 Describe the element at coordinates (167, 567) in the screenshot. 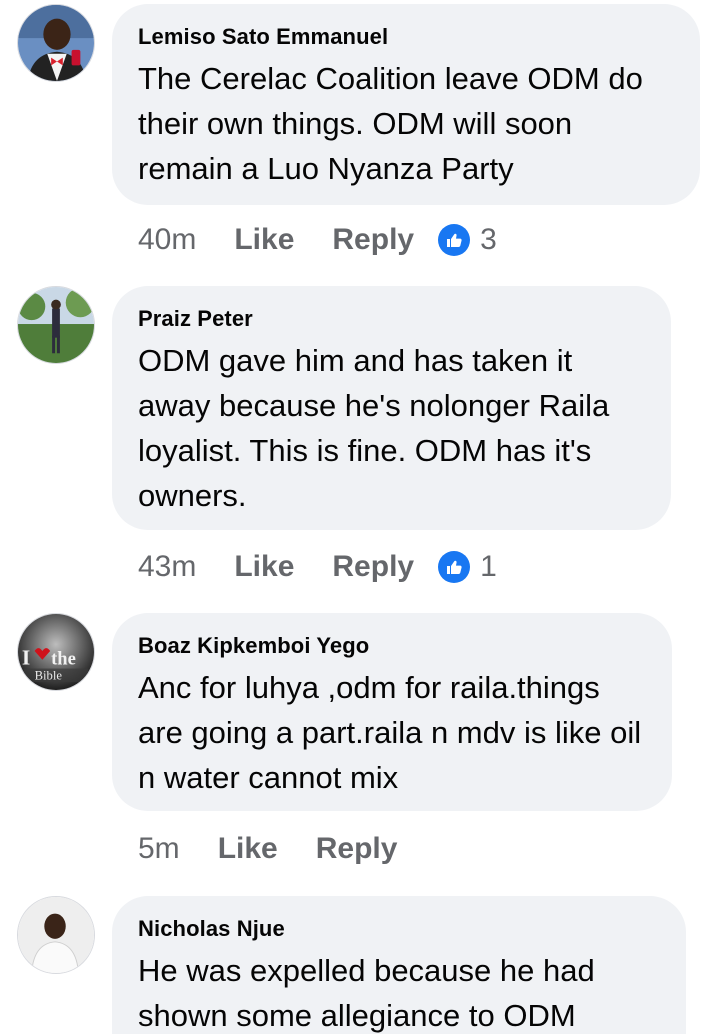

I see `comment-time: 43m` at that location.